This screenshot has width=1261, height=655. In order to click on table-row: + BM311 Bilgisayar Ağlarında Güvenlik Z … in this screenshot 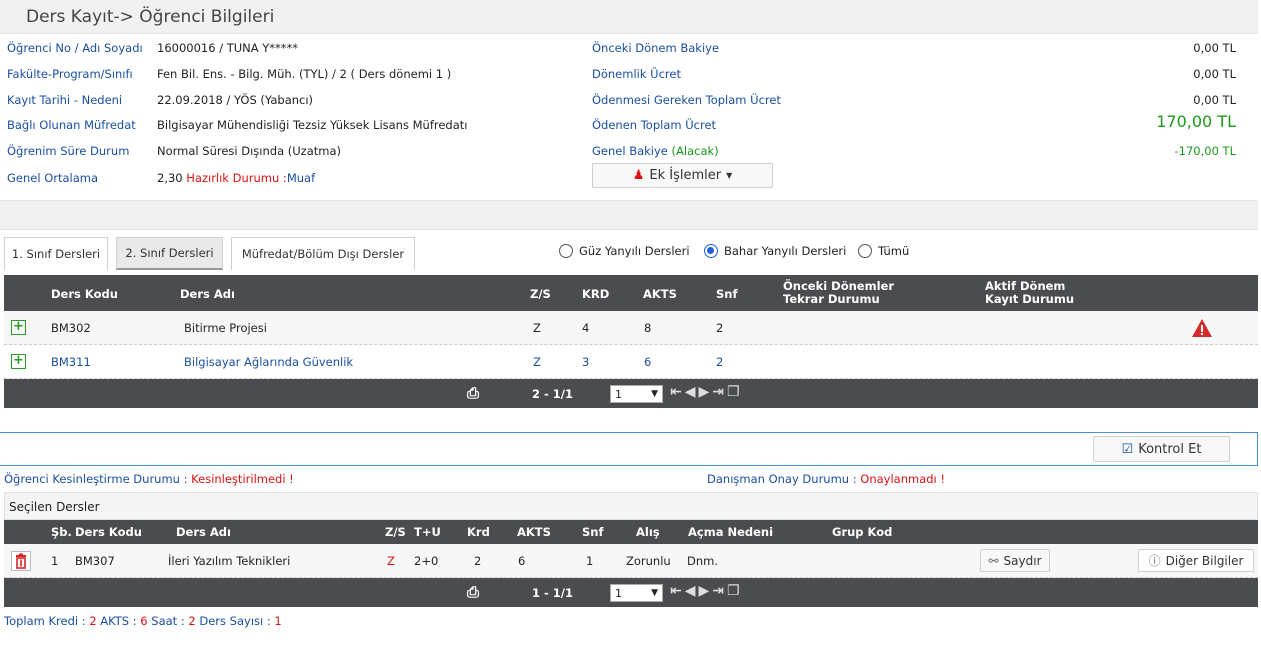, I will do `click(631, 362)`.